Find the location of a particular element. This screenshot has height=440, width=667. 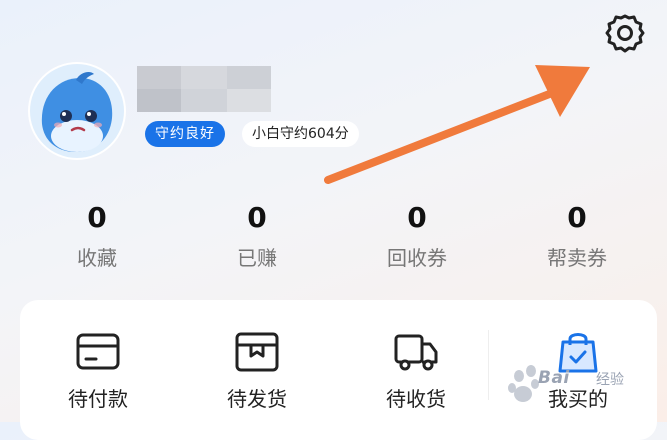

order-label: 待收货 is located at coordinates (416, 399).